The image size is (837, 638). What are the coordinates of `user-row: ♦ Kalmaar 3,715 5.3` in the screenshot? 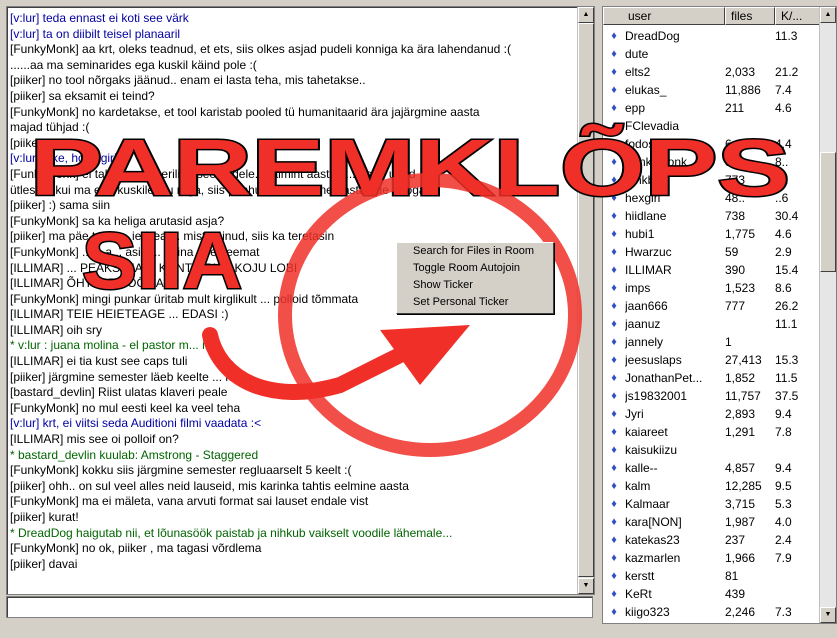 It's located at (711, 504).